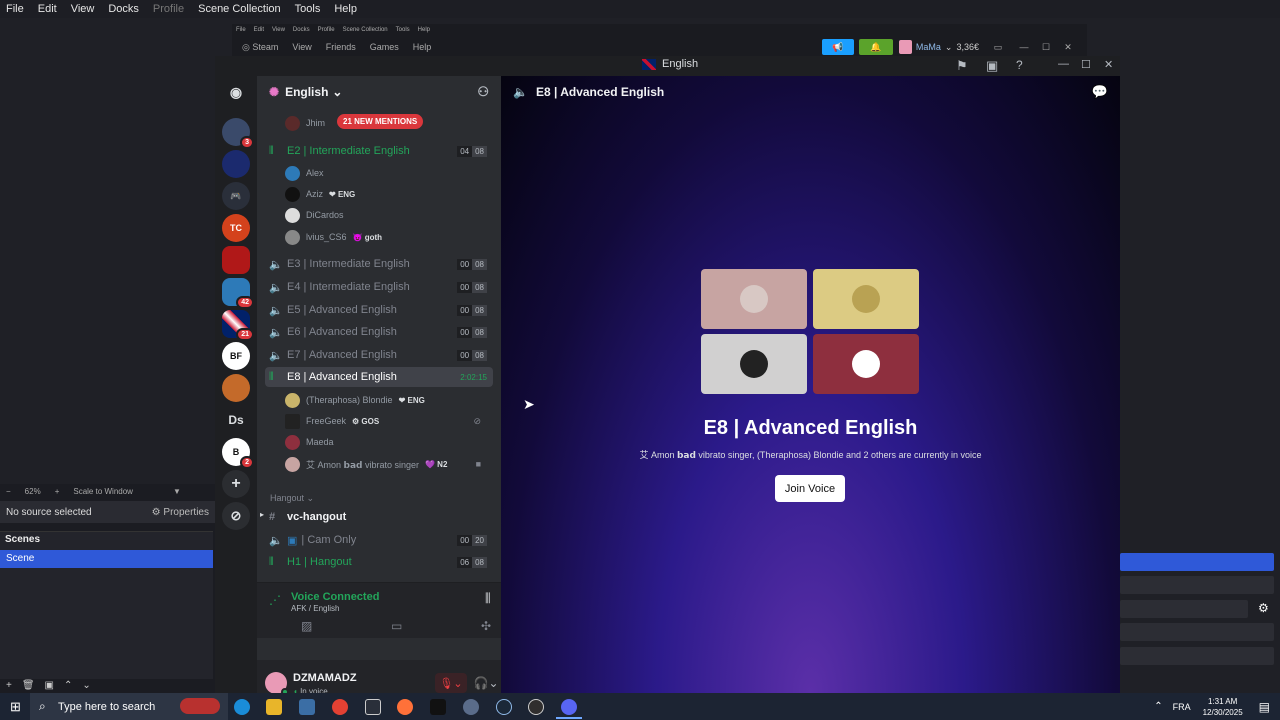  What do you see at coordinates (385, 215) in the screenshot?
I see `voice-user: DiCardos` at bounding box center [385, 215].